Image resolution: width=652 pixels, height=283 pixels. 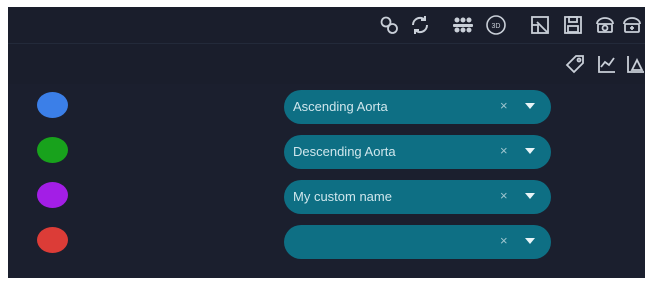 I want to click on link-icon, so click(x=389, y=25).